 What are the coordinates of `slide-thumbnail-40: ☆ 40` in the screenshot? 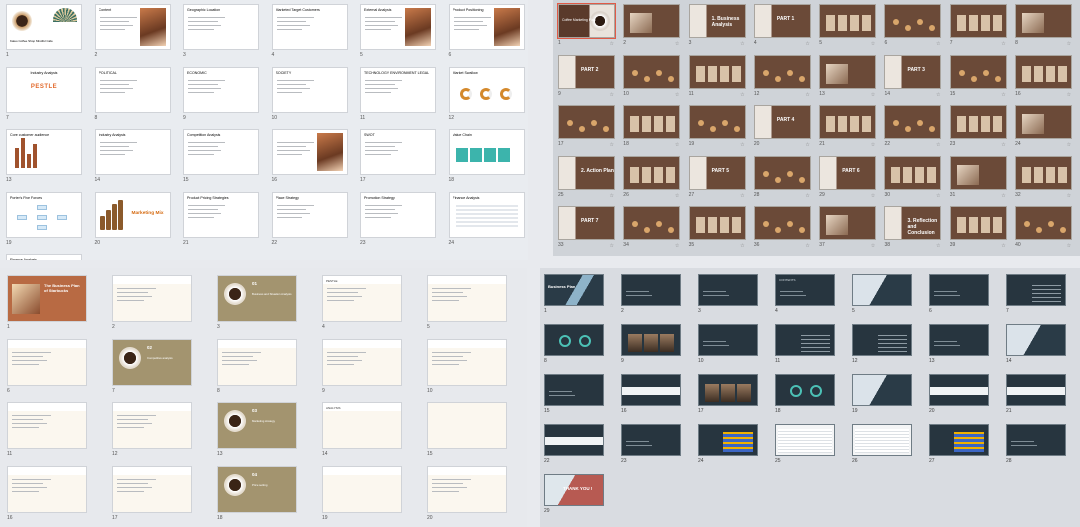 It's located at (1044, 231).